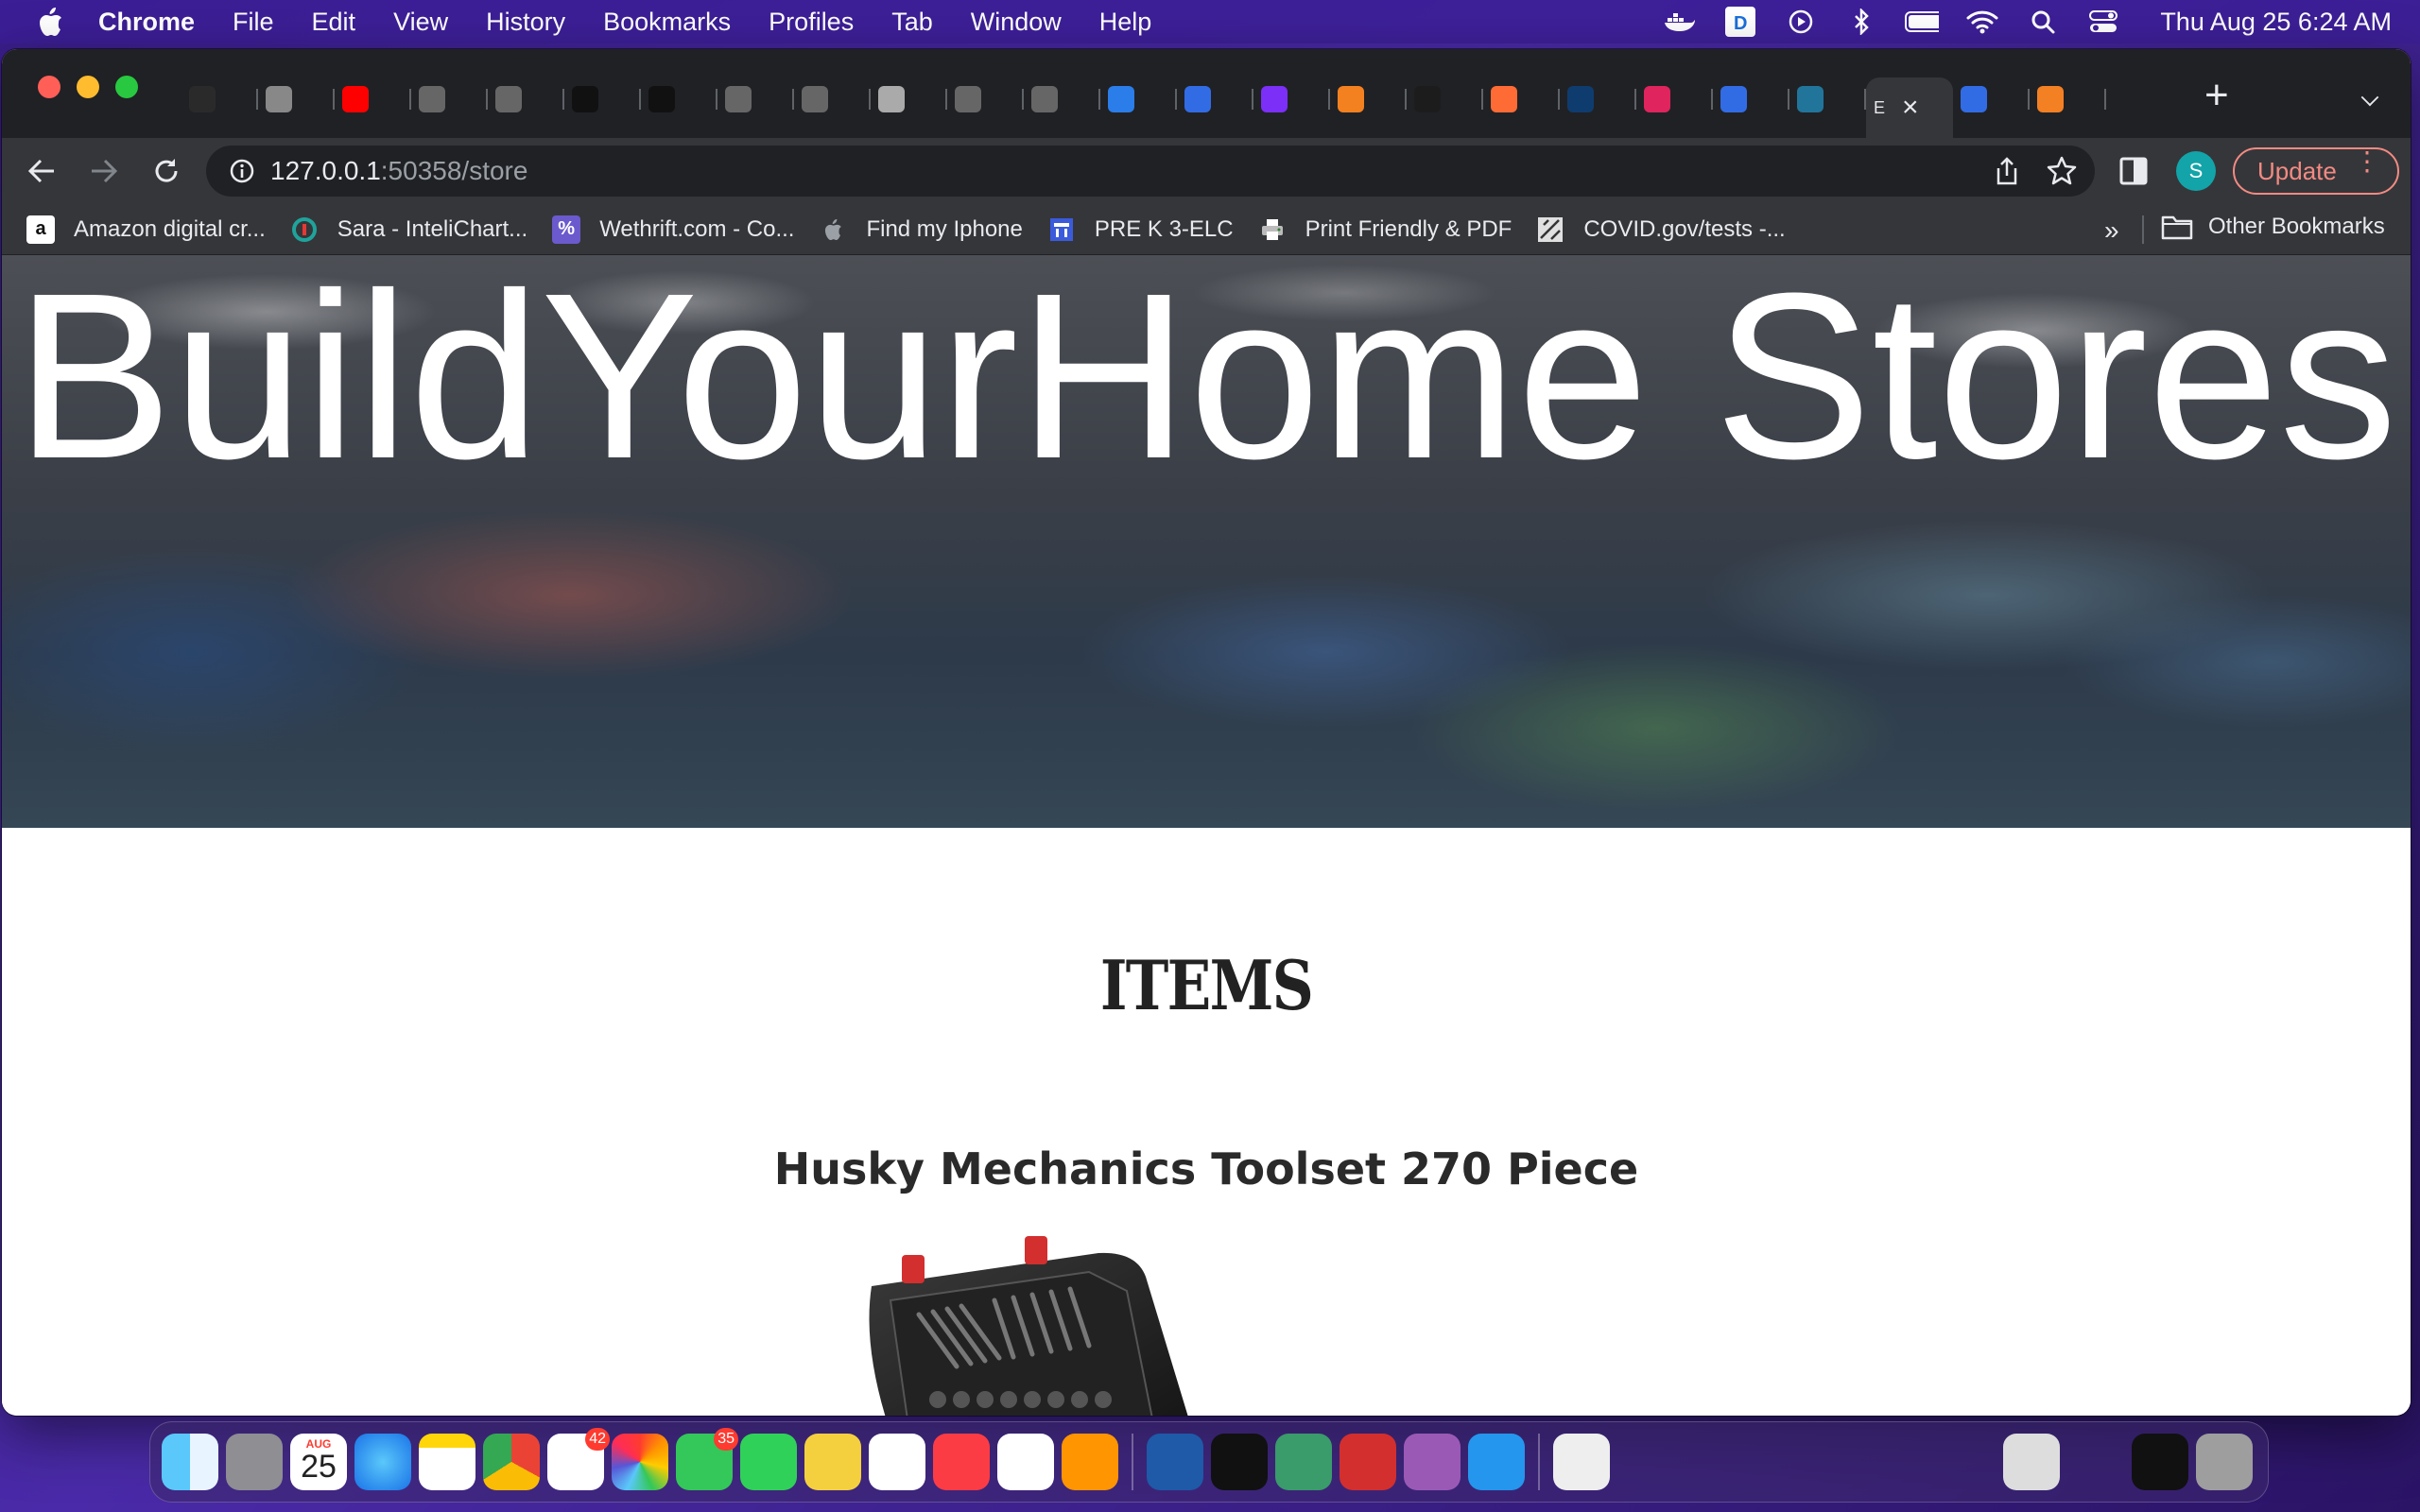 Image resolution: width=2420 pixels, height=1512 pixels. What do you see at coordinates (525, 22) in the screenshot?
I see `menu-history: History` at bounding box center [525, 22].